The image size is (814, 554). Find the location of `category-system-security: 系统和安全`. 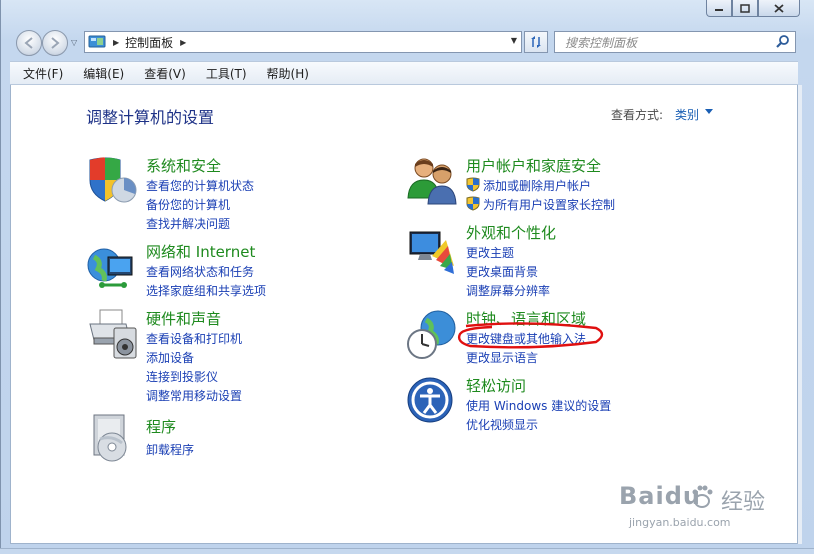

category-system-security: 系统和安全 is located at coordinates (183, 165).